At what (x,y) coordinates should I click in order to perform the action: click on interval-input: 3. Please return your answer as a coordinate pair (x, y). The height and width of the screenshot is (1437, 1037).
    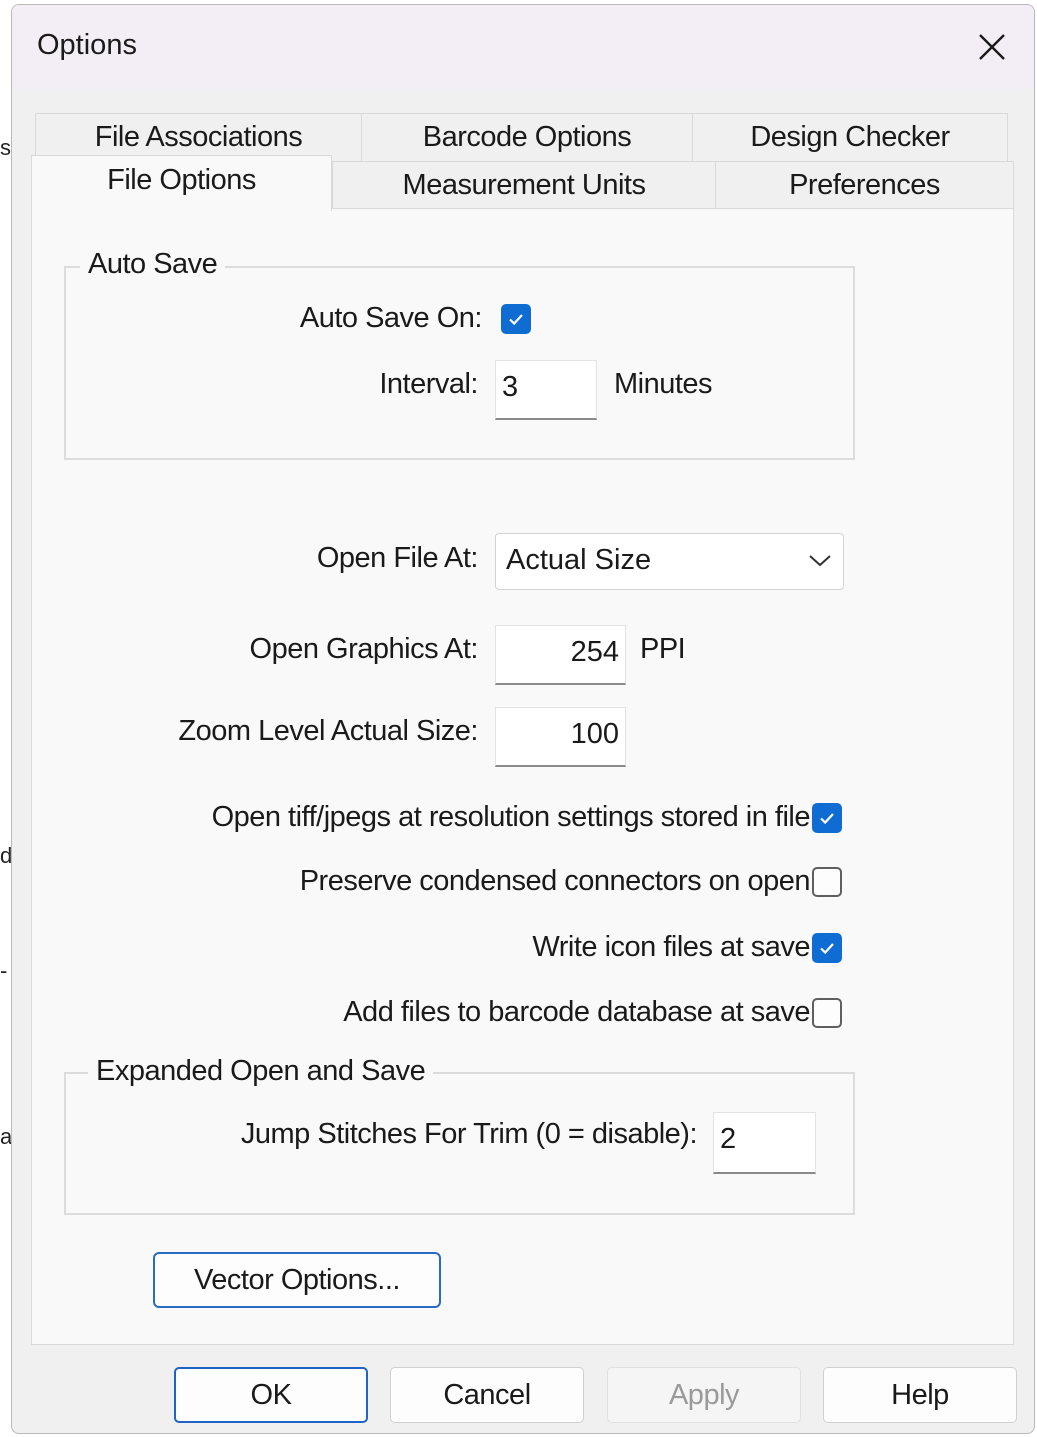
    Looking at the image, I should click on (546, 390).